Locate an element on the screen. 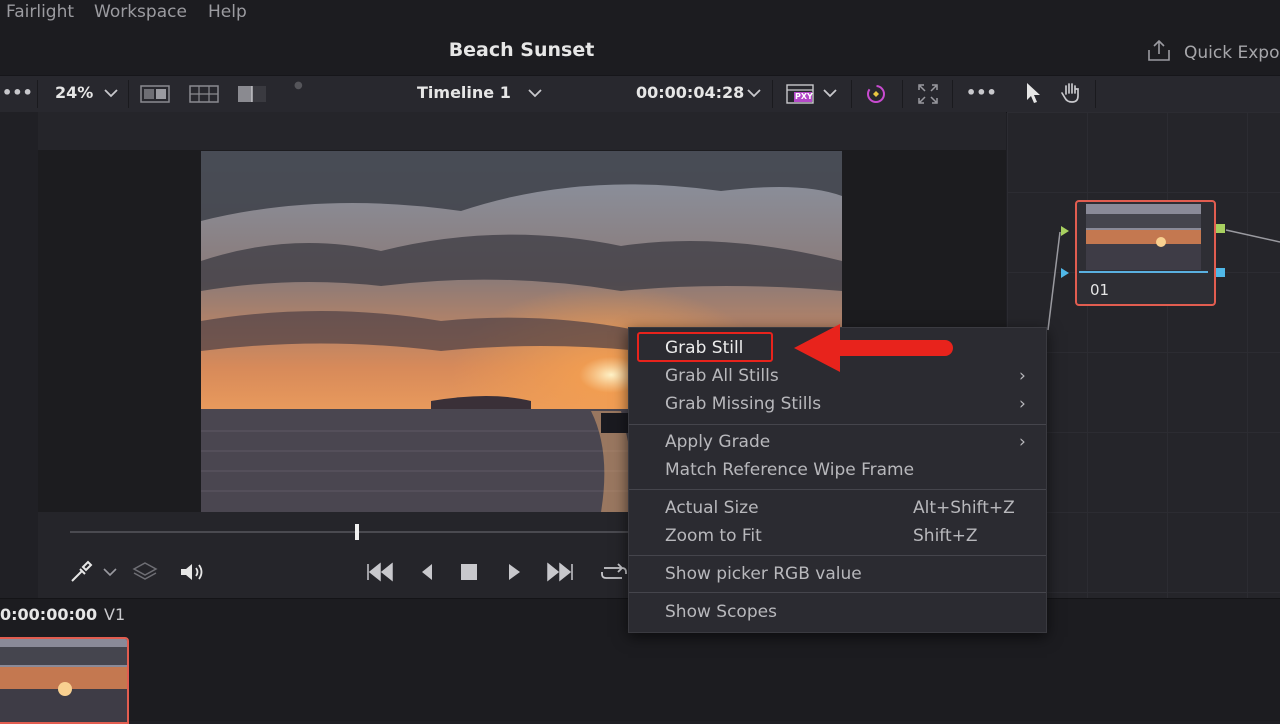  proxy-badge: PXY is located at coordinates (804, 96).